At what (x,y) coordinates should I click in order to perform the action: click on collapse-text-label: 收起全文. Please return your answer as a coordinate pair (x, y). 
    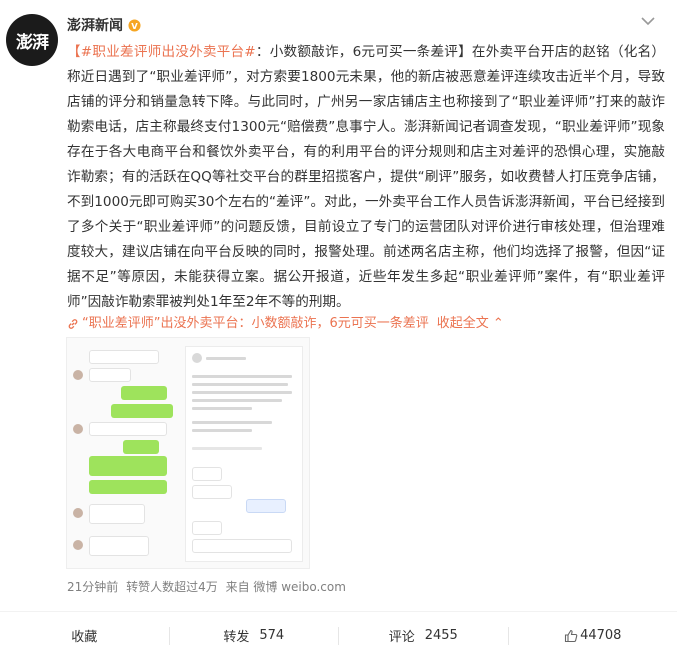
    Looking at the image, I should click on (462, 323).